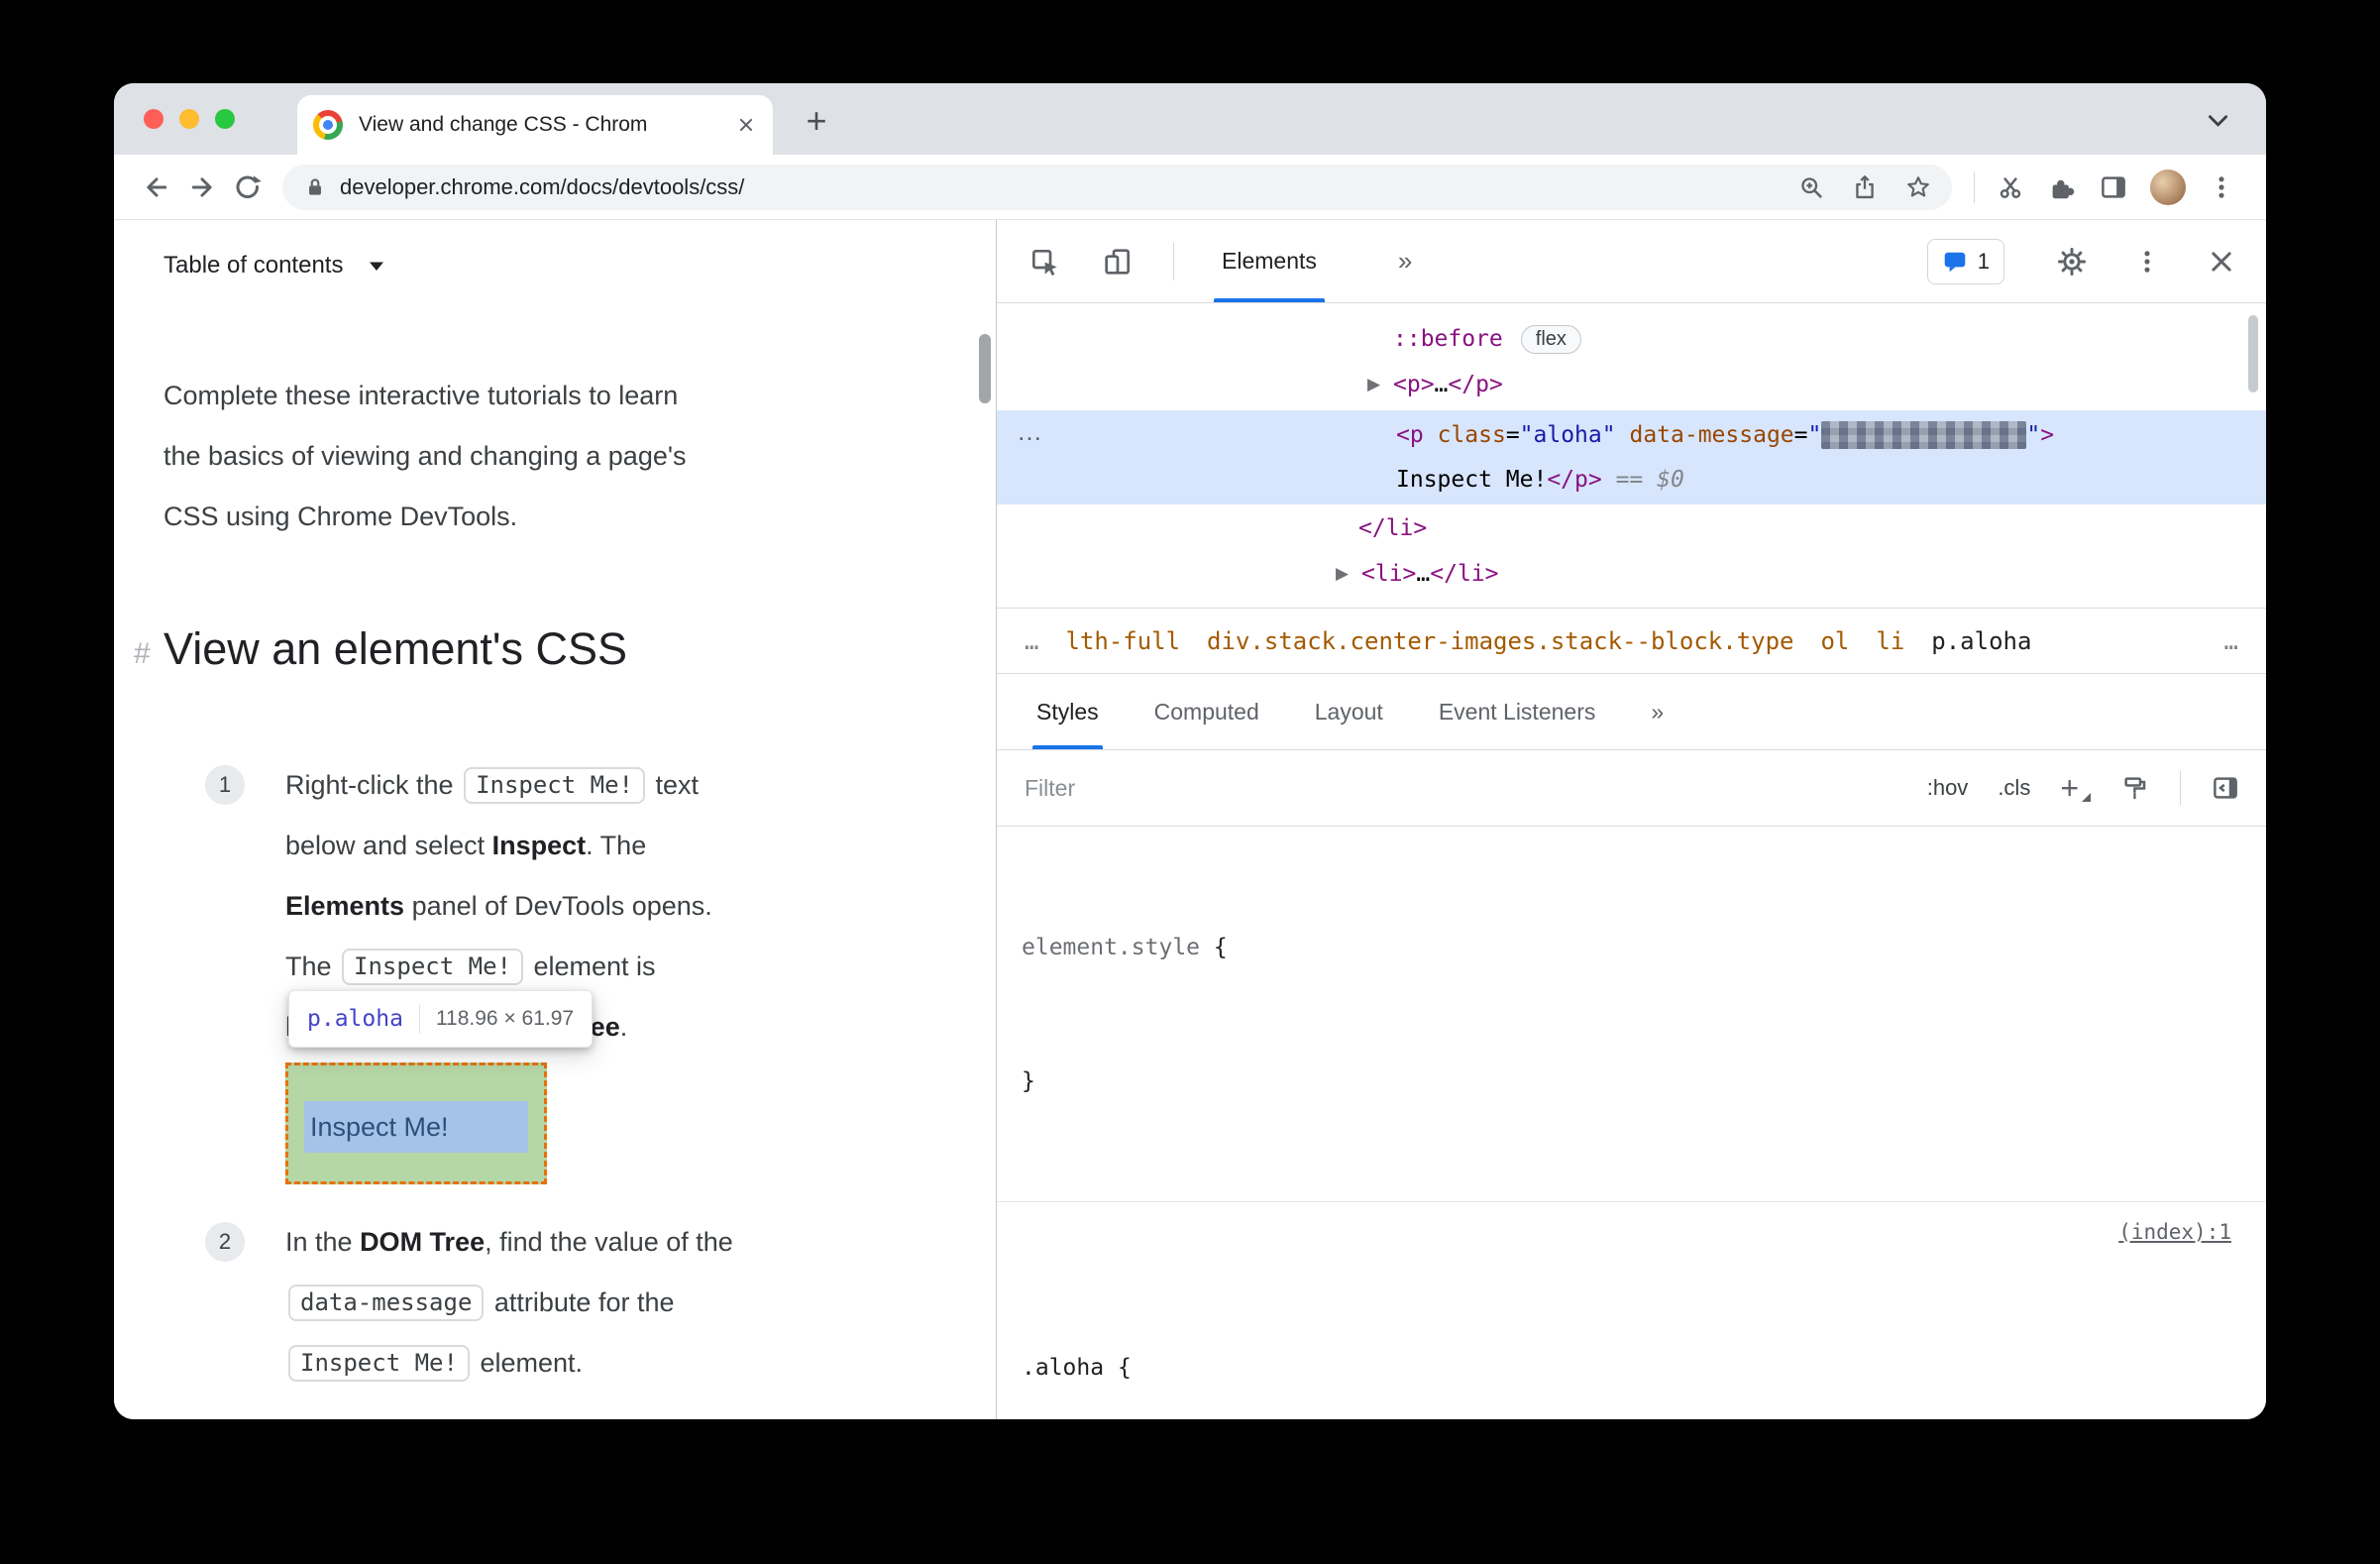  I want to click on step-1-number: 1, so click(225, 785).